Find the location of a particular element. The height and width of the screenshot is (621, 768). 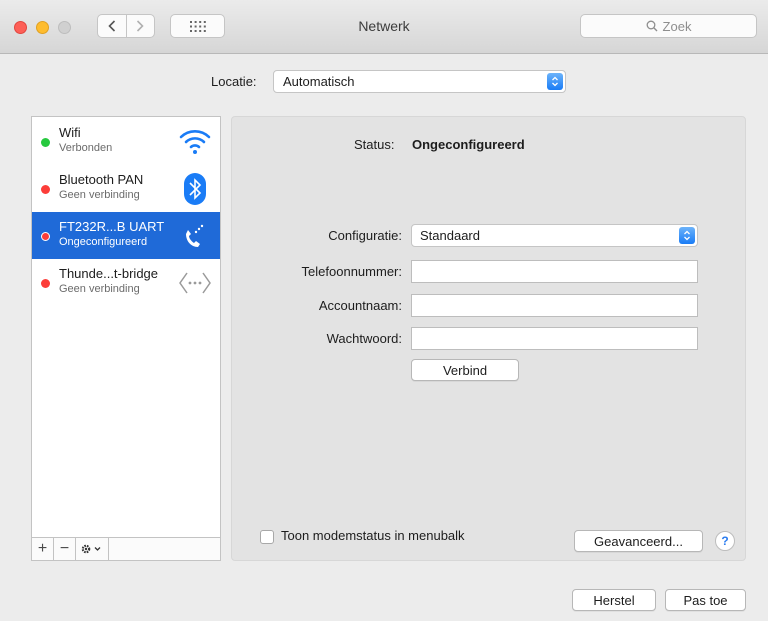

search-field: Zoek is located at coordinates (668, 26).